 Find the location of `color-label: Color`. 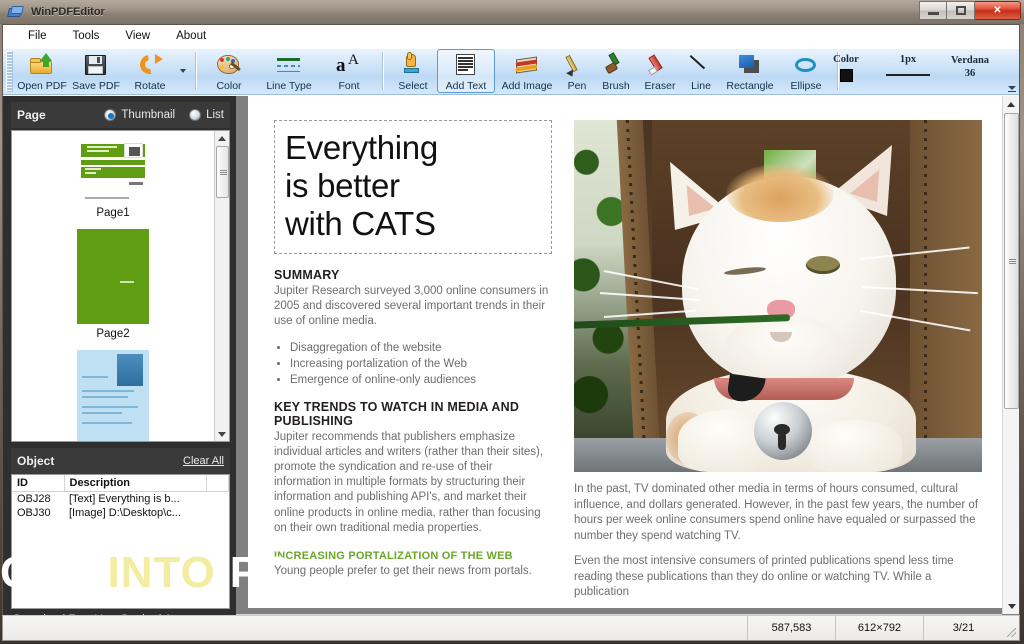

color-label: Color is located at coordinates (229, 86).